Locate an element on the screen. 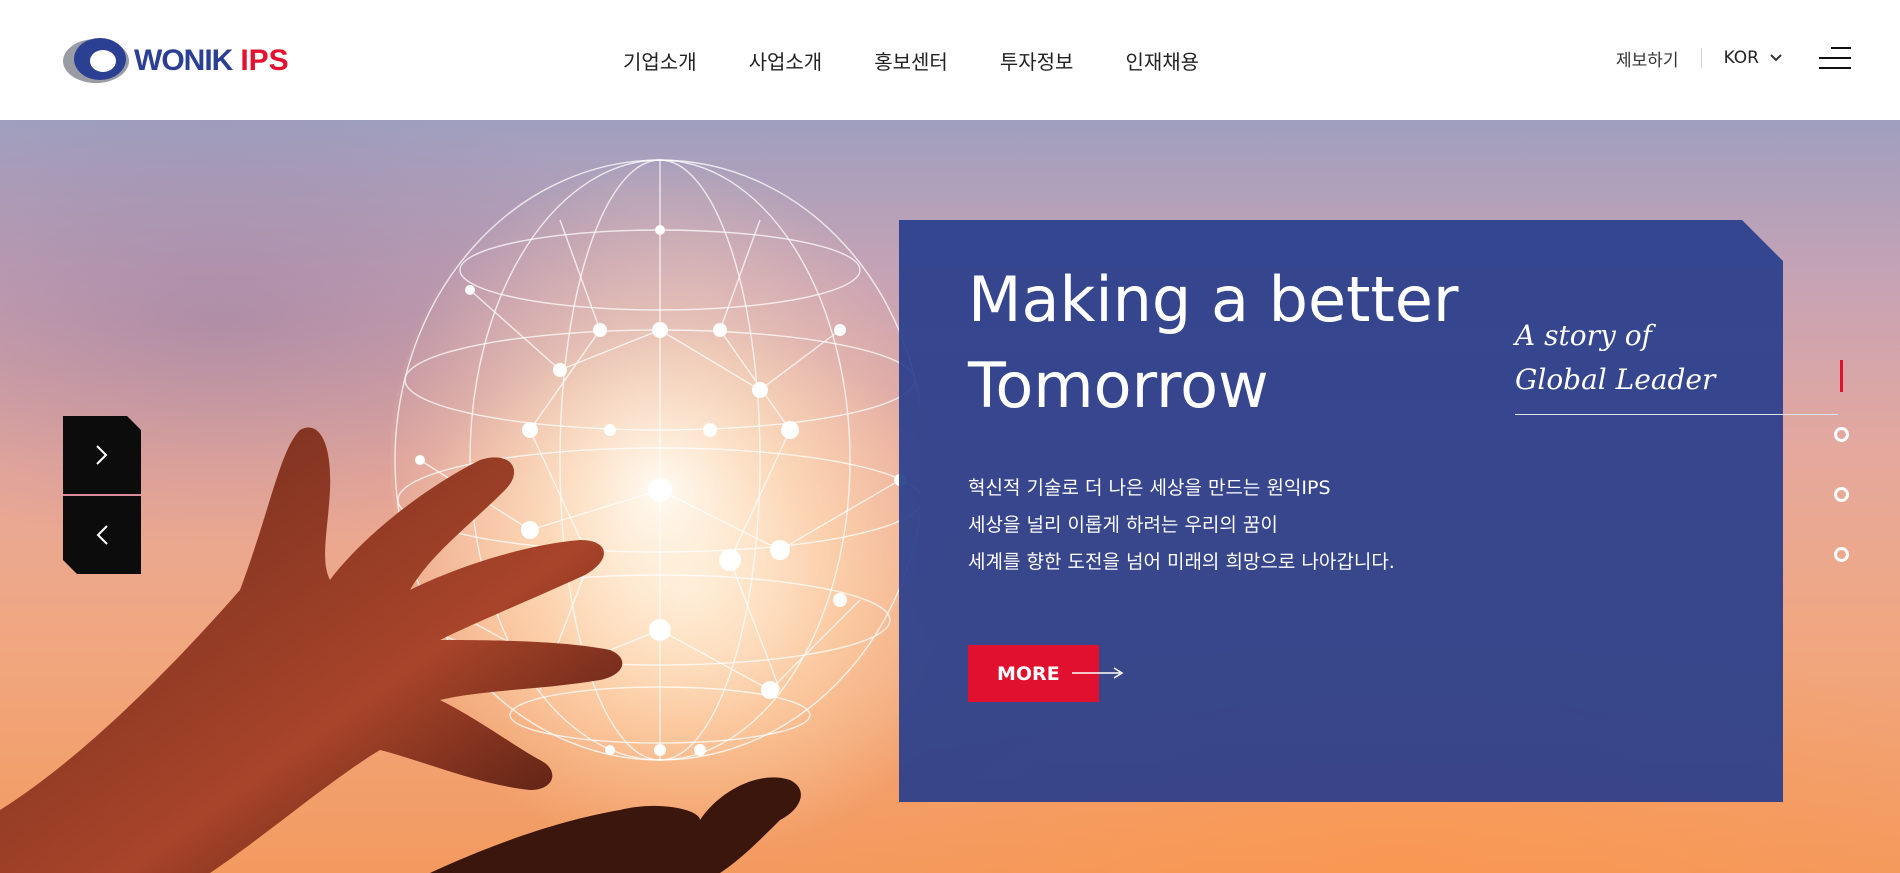  utility-divider is located at coordinates (1701, 58).